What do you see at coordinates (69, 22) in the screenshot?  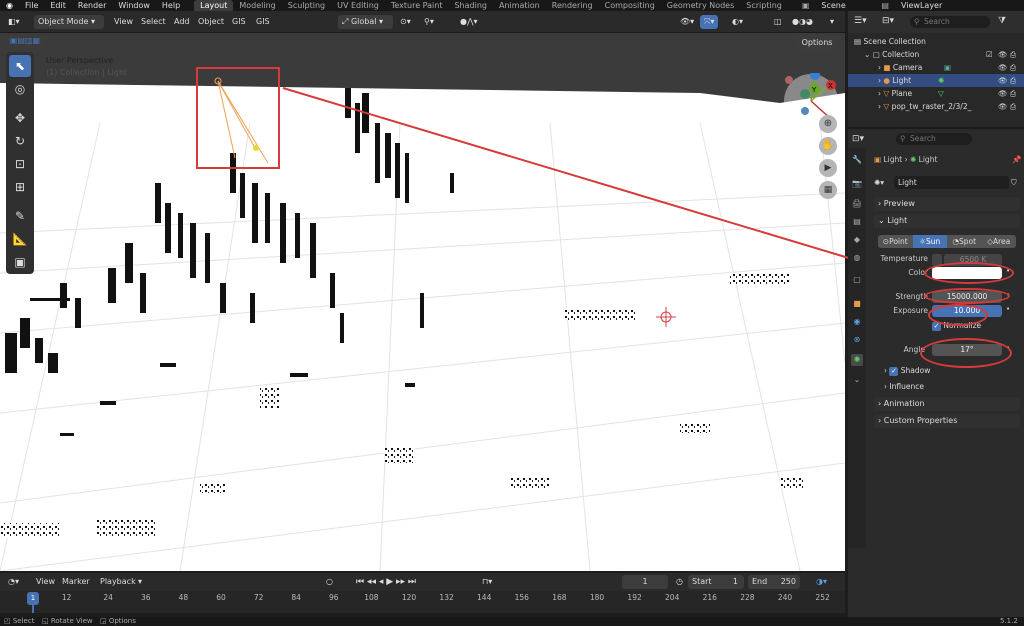 I see `mode-selector: Object Mode ▾` at bounding box center [69, 22].